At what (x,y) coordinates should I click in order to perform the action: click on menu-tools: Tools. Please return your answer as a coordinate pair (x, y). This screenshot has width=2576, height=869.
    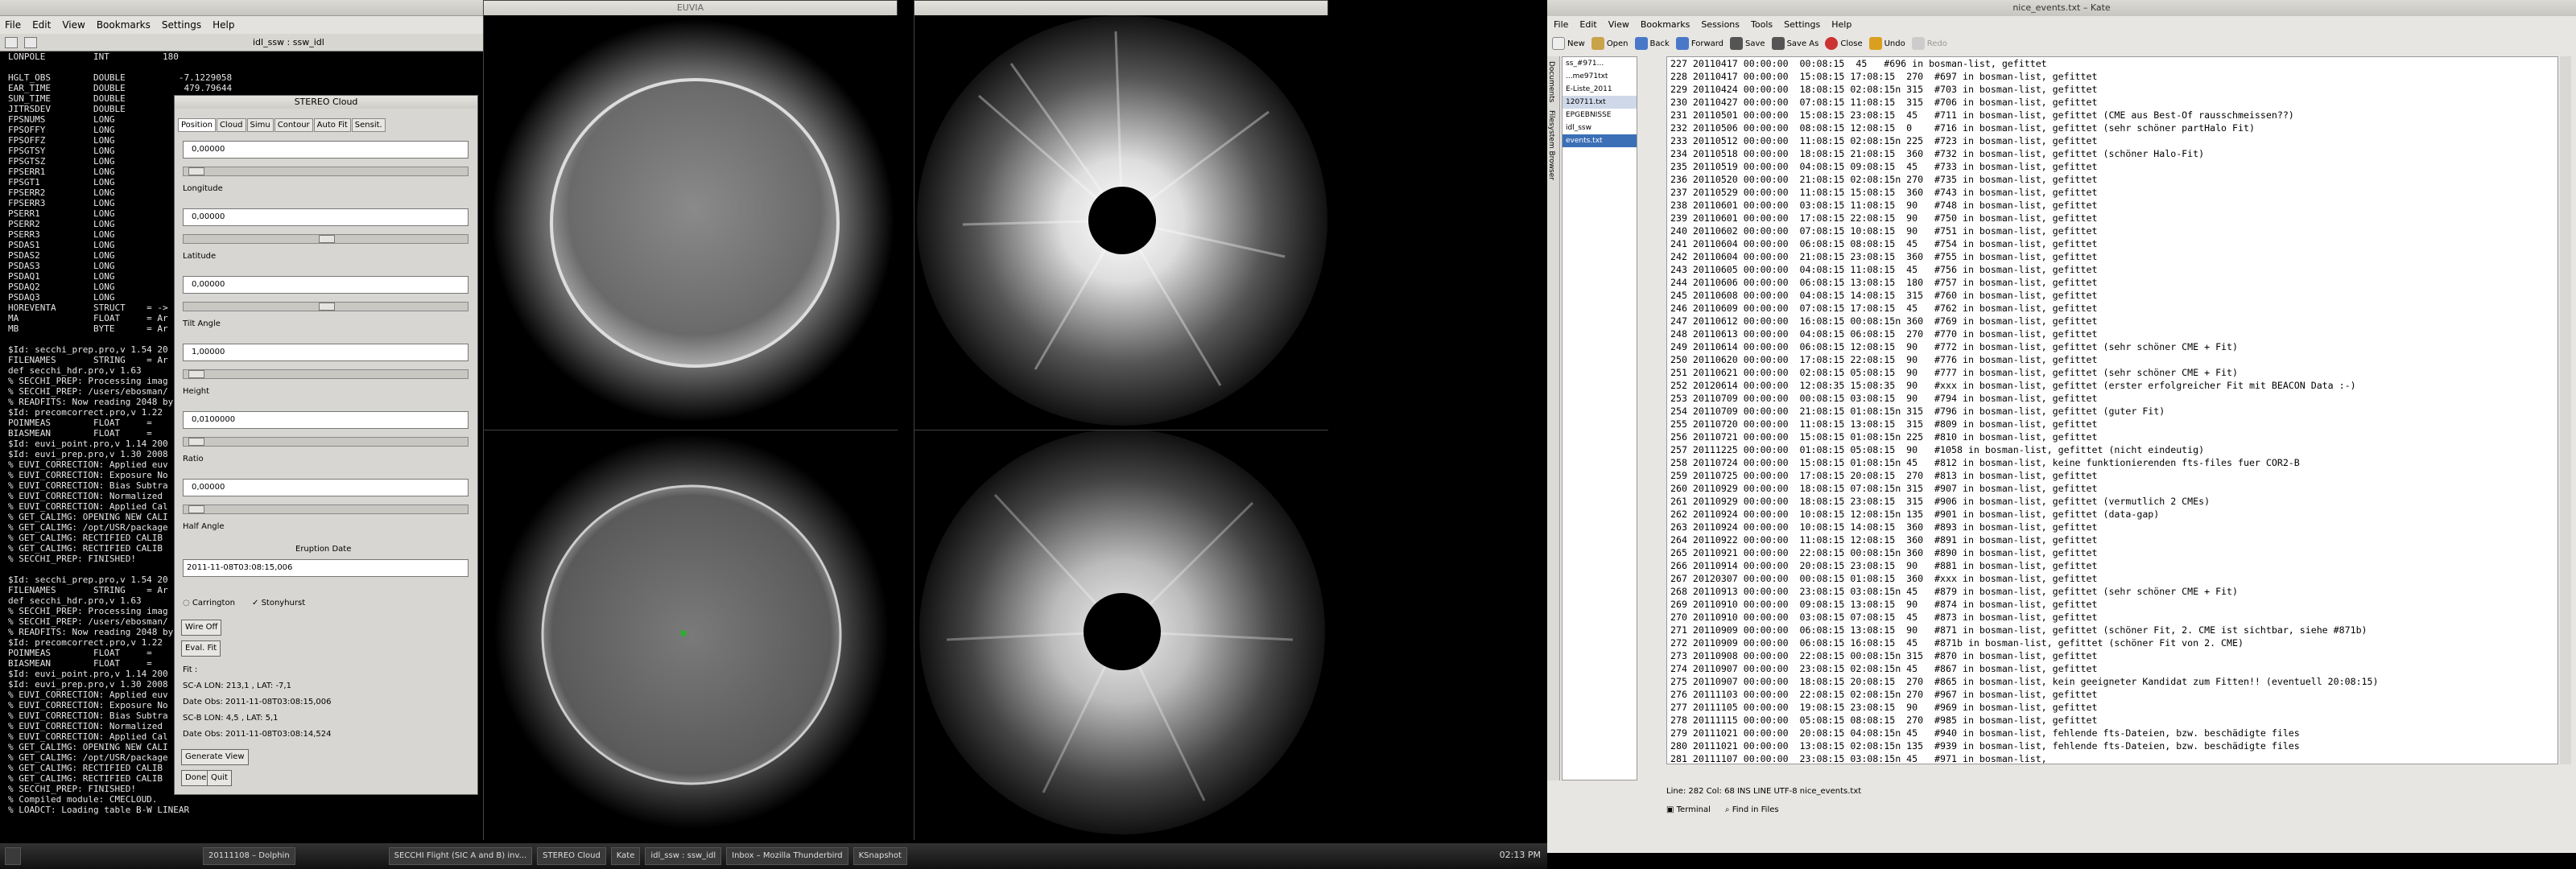
    Looking at the image, I should click on (1762, 24).